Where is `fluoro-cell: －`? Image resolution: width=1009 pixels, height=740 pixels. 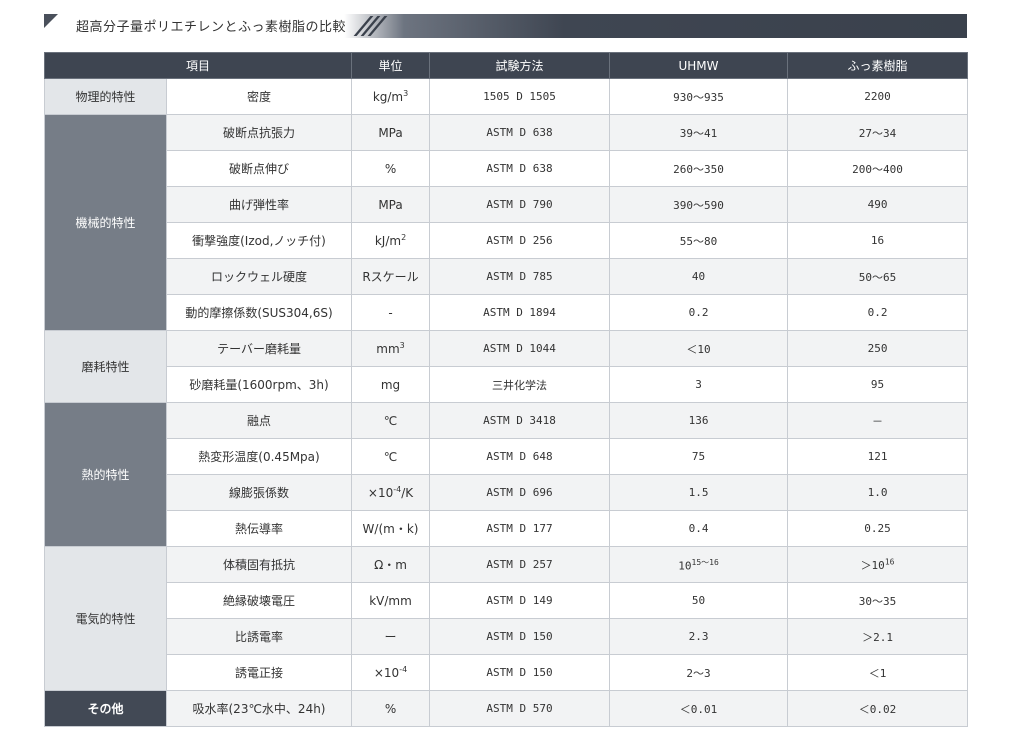 fluoro-cell: － is located at coordinates (878, 420).